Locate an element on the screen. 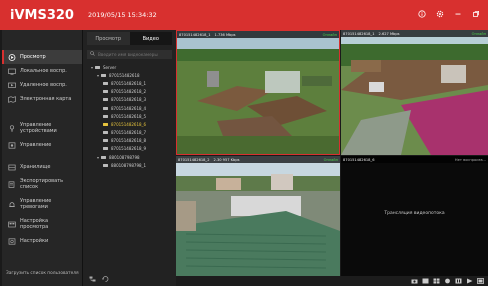  tree-item-label: 870151482618 is located at coordinates (124, 75).